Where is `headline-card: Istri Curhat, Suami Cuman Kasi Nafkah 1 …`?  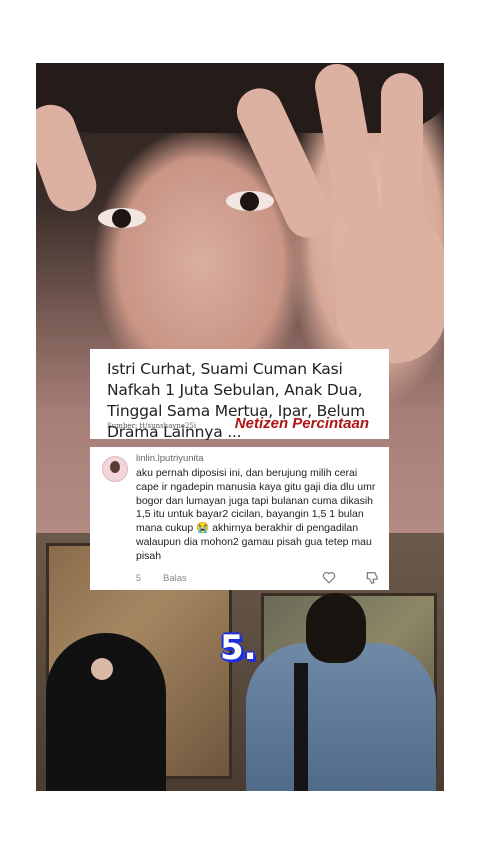
headline-card: Istri Curhat, Suami Cuman Kasi Nafkah 1 … is located at coordinates (239, 395).